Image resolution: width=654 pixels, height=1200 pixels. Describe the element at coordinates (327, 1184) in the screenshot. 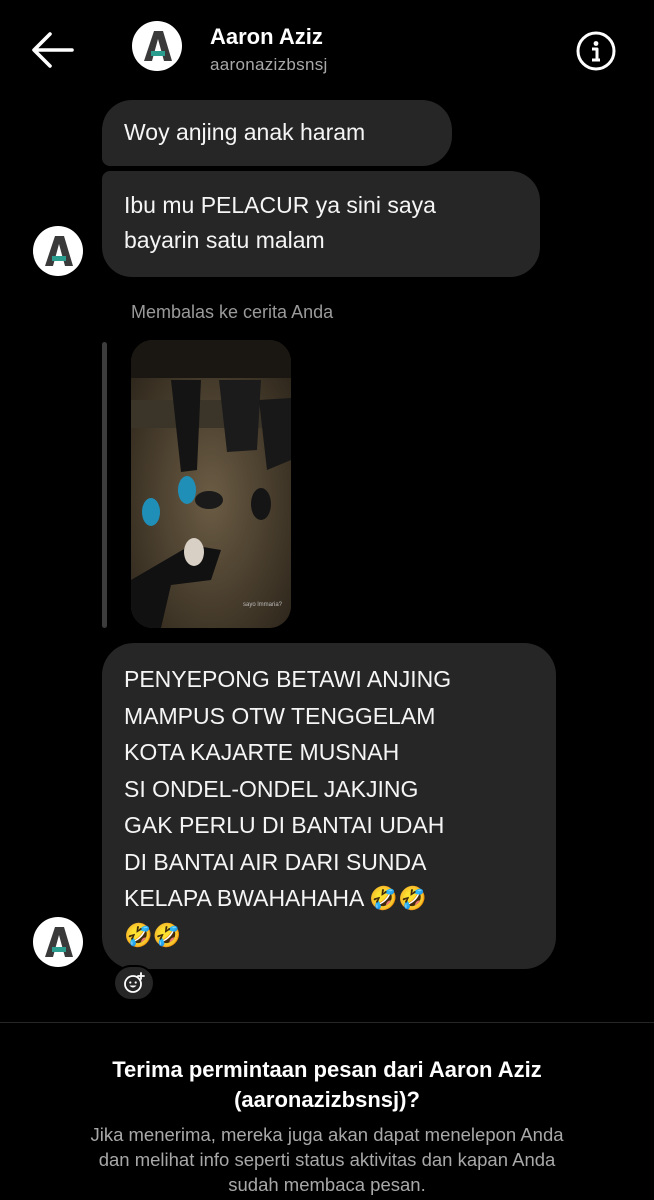

I see `request-desc-line: sudah membaca pesan.` at that location.